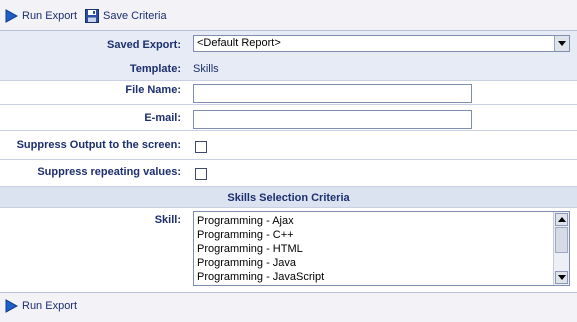 The height and width of the screenshot is (322, 577). I want to click on scroll-down-icon, so click(561, 277).